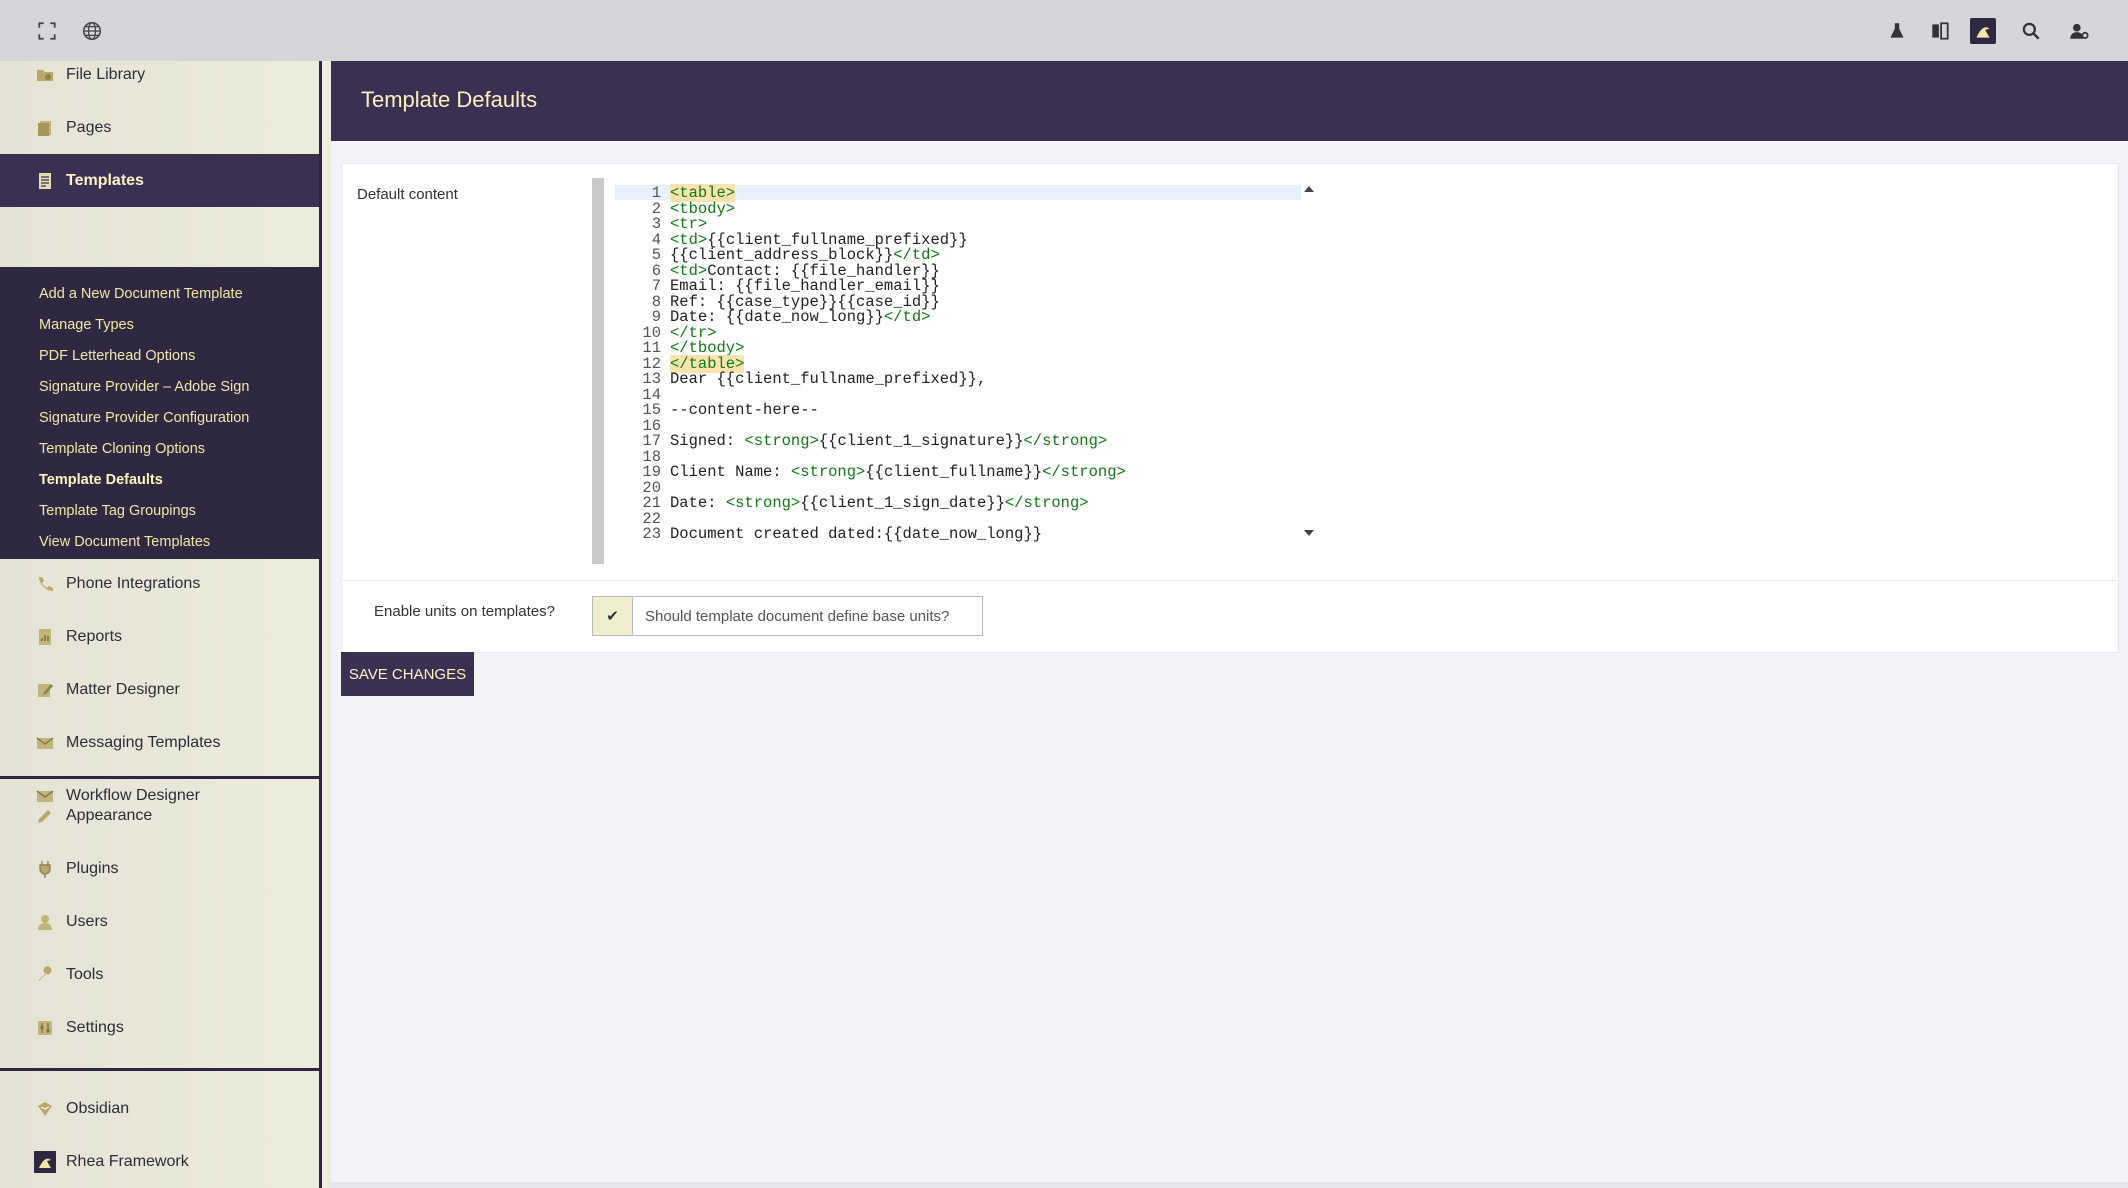 The image size is (2128, 1188). What do you see at coordinates (92, 868) in the screenshot?
I see `sidebar-item-label: Plugins` at bounding box center [92, 868].